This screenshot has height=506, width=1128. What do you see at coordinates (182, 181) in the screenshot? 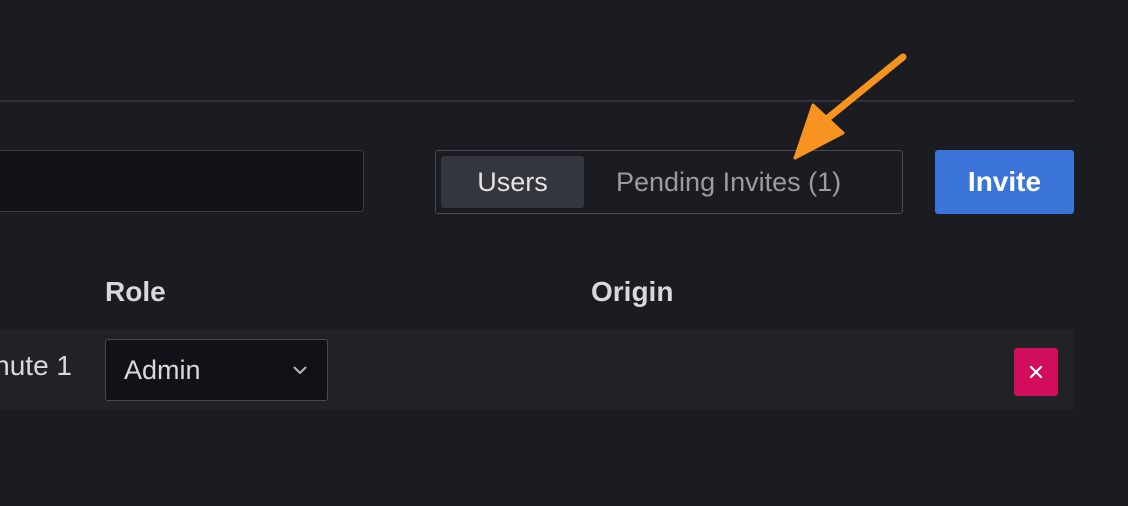
I see `search-input` at bounding box center [182, 181].